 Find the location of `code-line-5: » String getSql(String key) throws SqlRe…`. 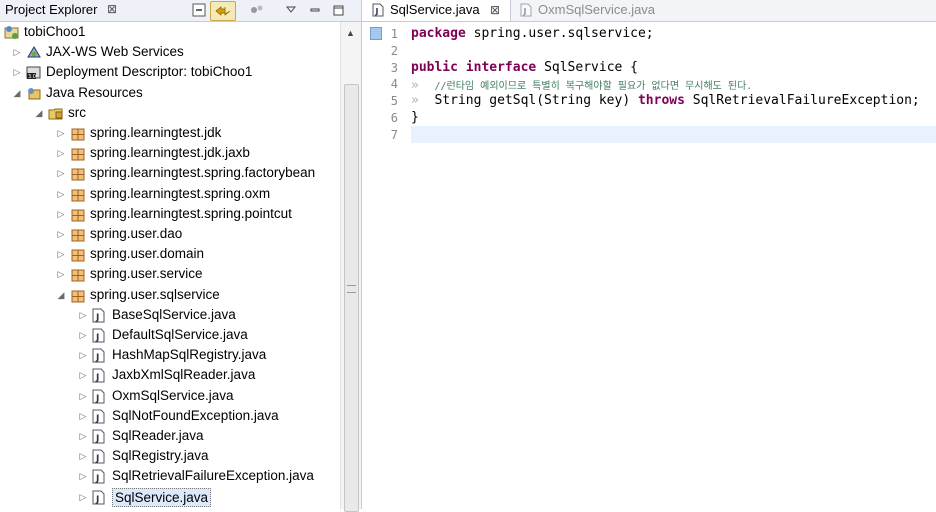

code-line-5: » String getSql(String key) throws SqlRe… is located at coordinates (665, 100).